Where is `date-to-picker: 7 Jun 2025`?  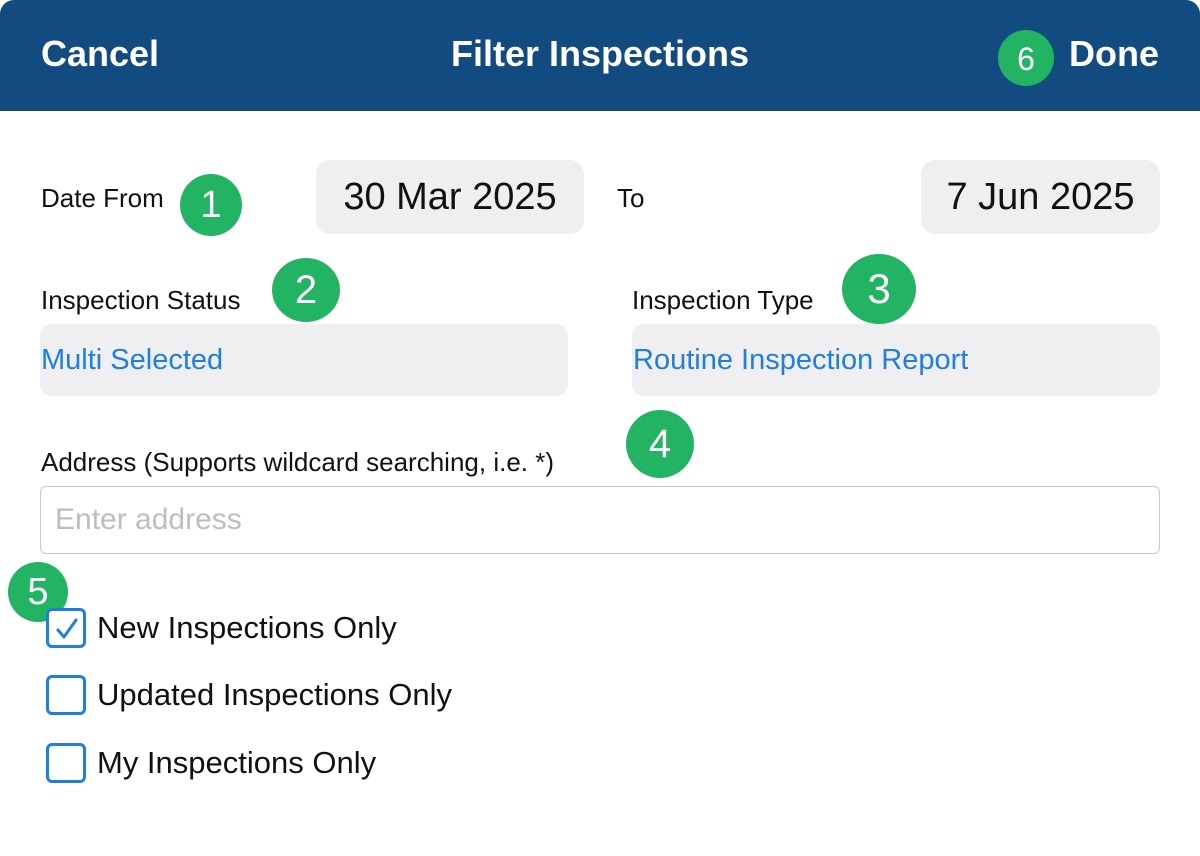 date-to-picker: 7 Jun 2025 is located at coordinates (1040, 197).